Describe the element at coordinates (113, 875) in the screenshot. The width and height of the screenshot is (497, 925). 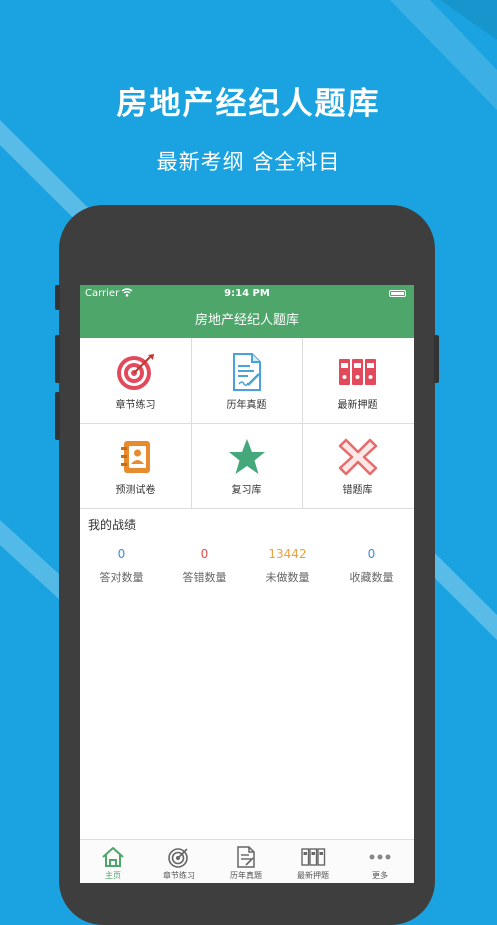
I see `tab-label: 主页` at that location.